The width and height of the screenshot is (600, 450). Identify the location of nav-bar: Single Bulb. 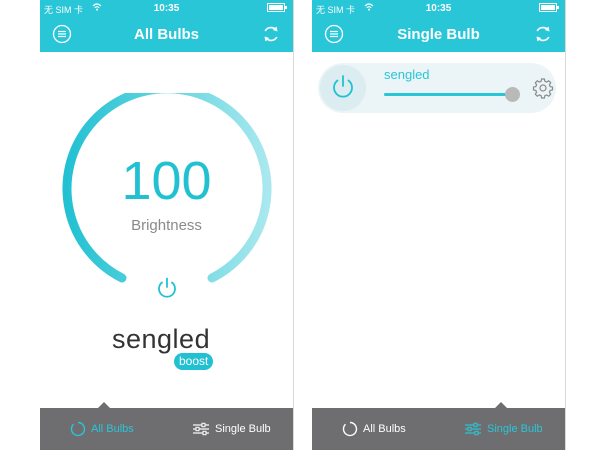
(438, 35).